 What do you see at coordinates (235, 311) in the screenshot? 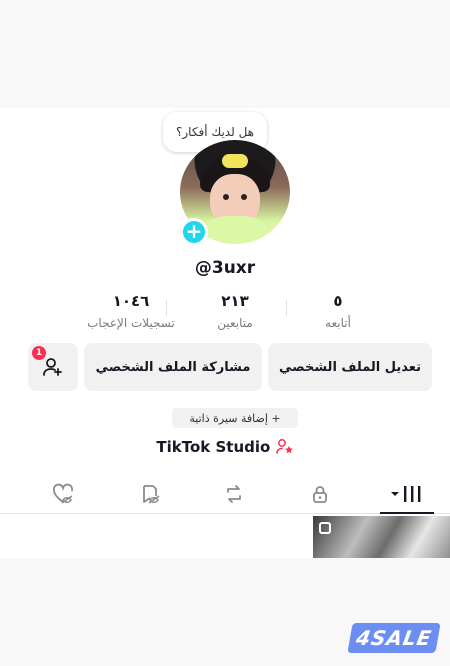
I see `stat-followers: ٢١٣ متابعين` at bounding box center [235, 311].